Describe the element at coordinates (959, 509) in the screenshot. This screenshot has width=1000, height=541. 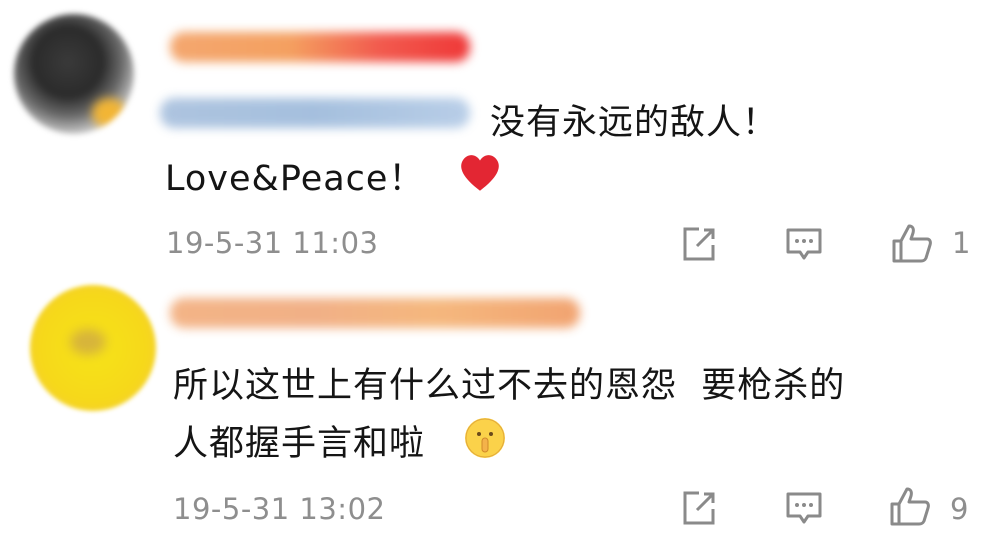
I see `like-count: 9` at that location.